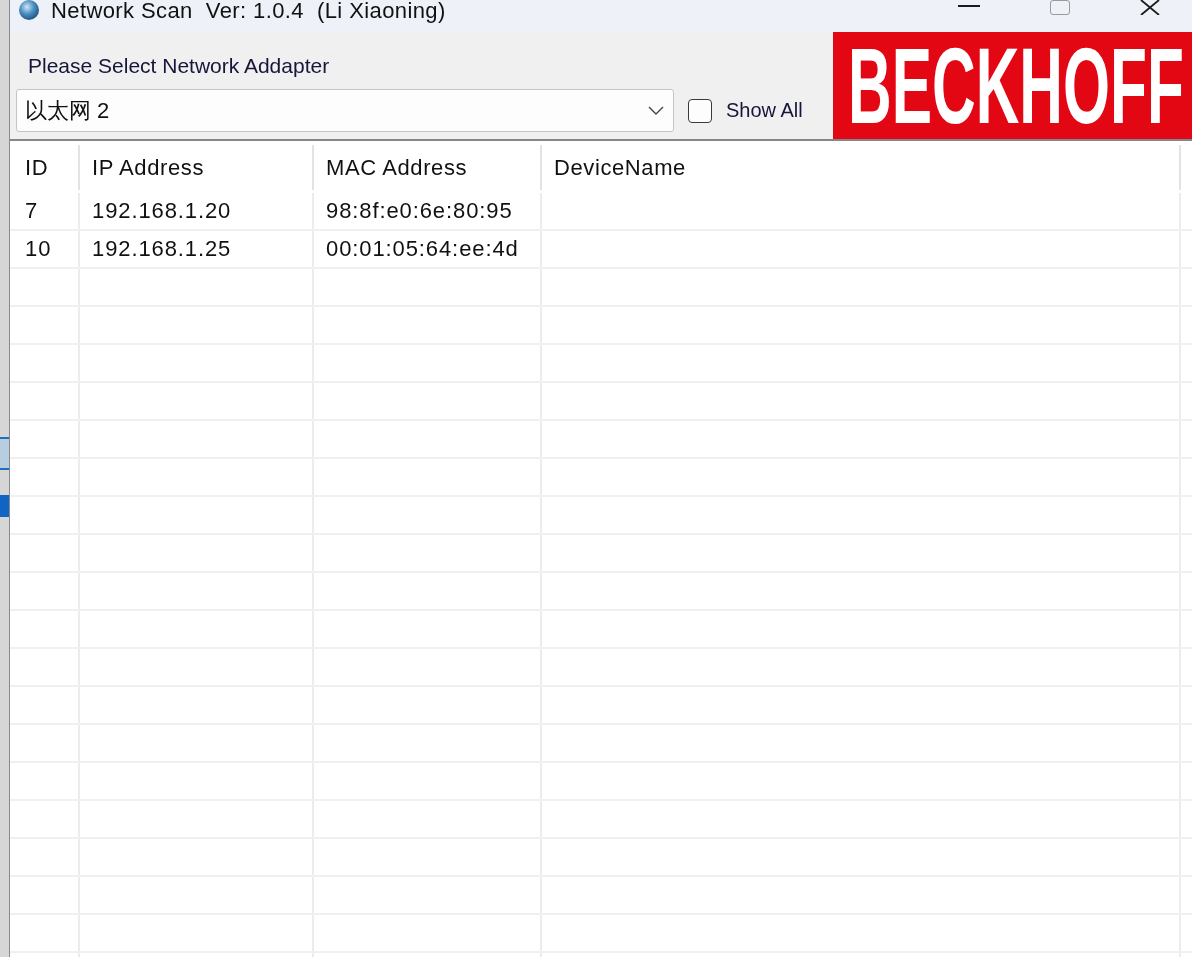  What do you see at coordinates (861, 167) in the screenshot?
I see `column-header: DeviceName` at bounding box center [861, 167].